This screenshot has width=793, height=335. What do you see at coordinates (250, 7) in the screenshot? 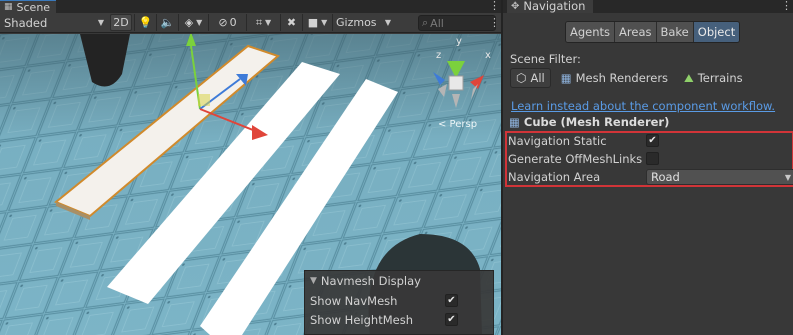
I see `scene-tabbar: ▦ Scene ⋮` at bounding box center [250, 7].